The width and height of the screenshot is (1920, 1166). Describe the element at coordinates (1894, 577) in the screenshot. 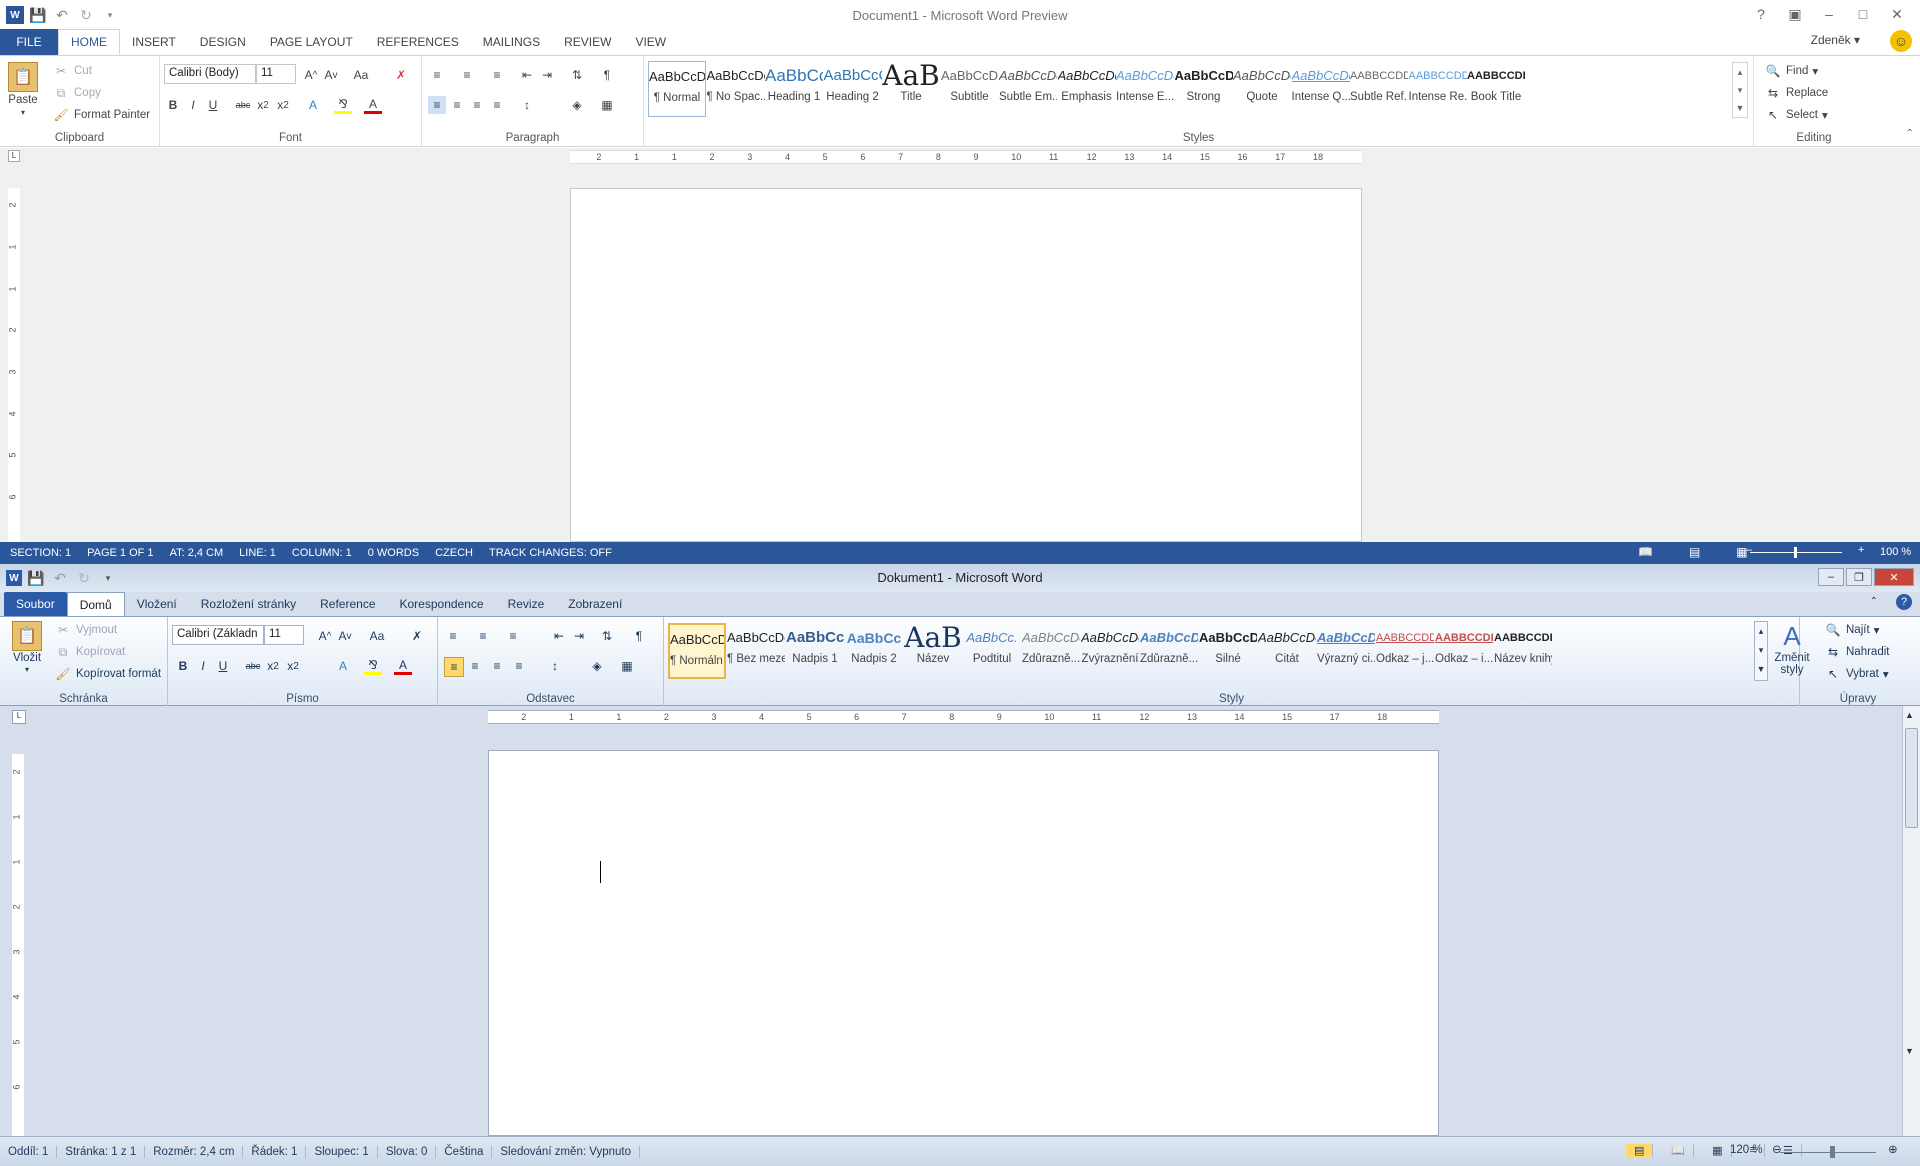

I see `close-button: ✕` at that location.